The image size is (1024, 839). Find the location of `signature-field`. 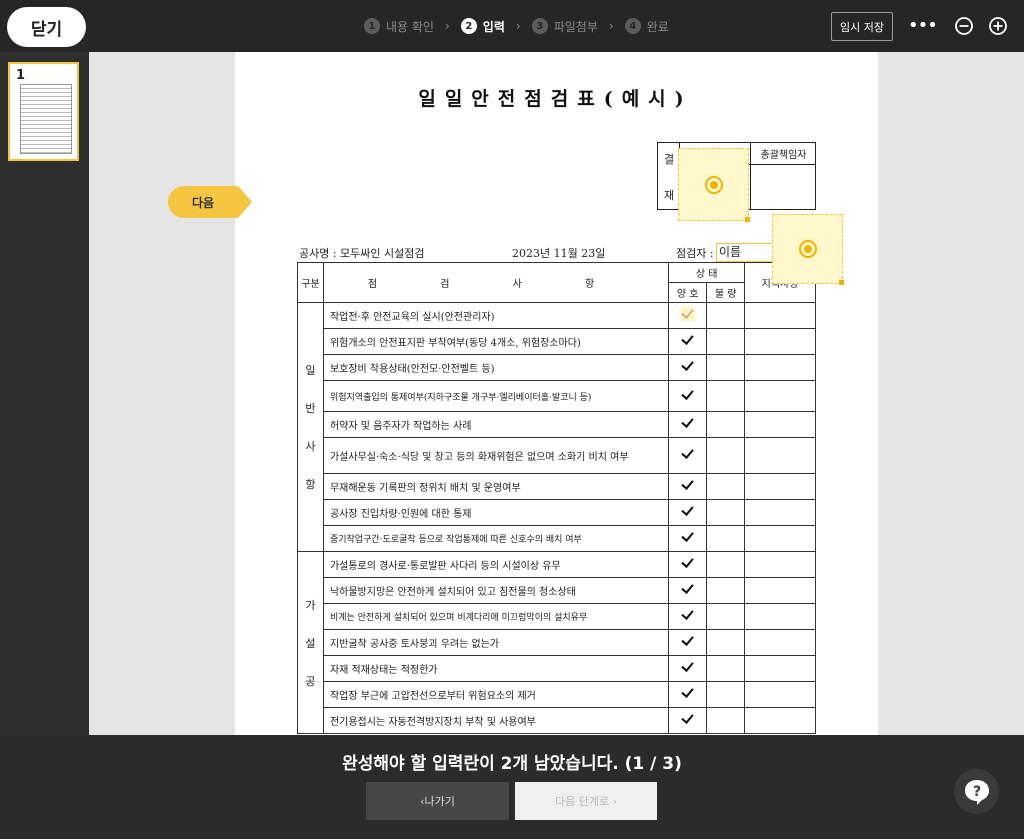

signature-field is located at coordinates (714, 185).